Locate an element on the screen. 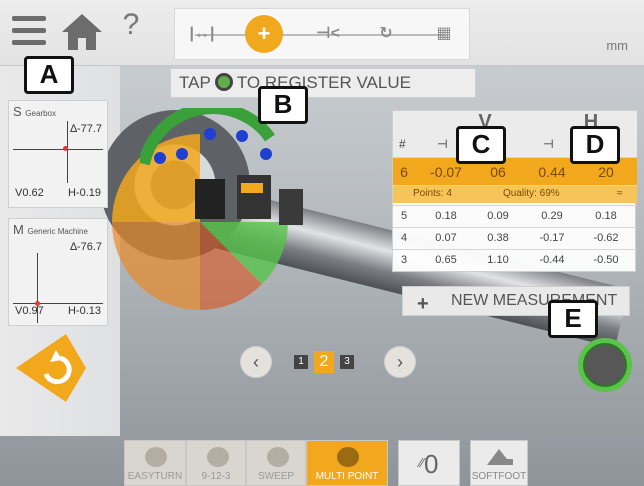  mode-9-12-3: 9-12-3 is located at coordinates (216, 463).